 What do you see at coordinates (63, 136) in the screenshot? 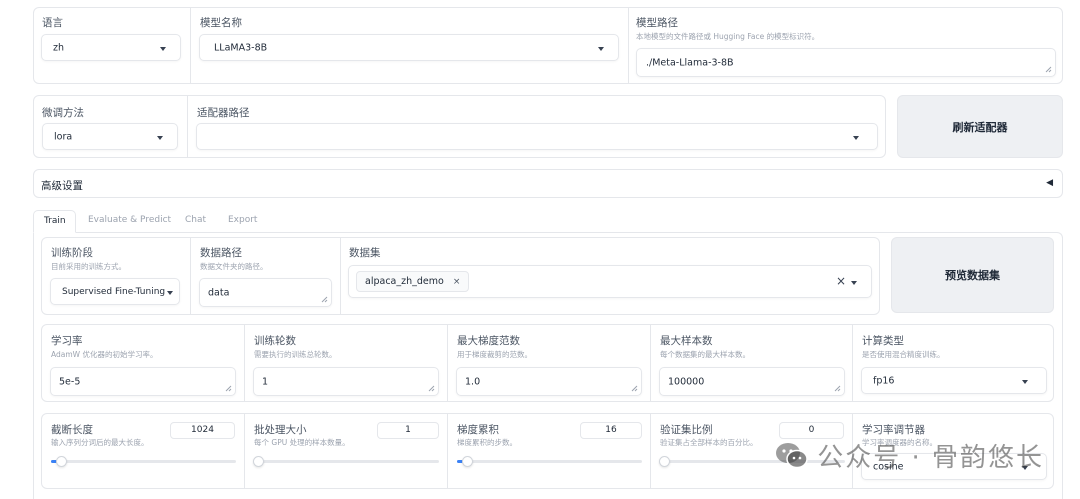
I see `finetune-value: lora` at bounding box center [63, 136].